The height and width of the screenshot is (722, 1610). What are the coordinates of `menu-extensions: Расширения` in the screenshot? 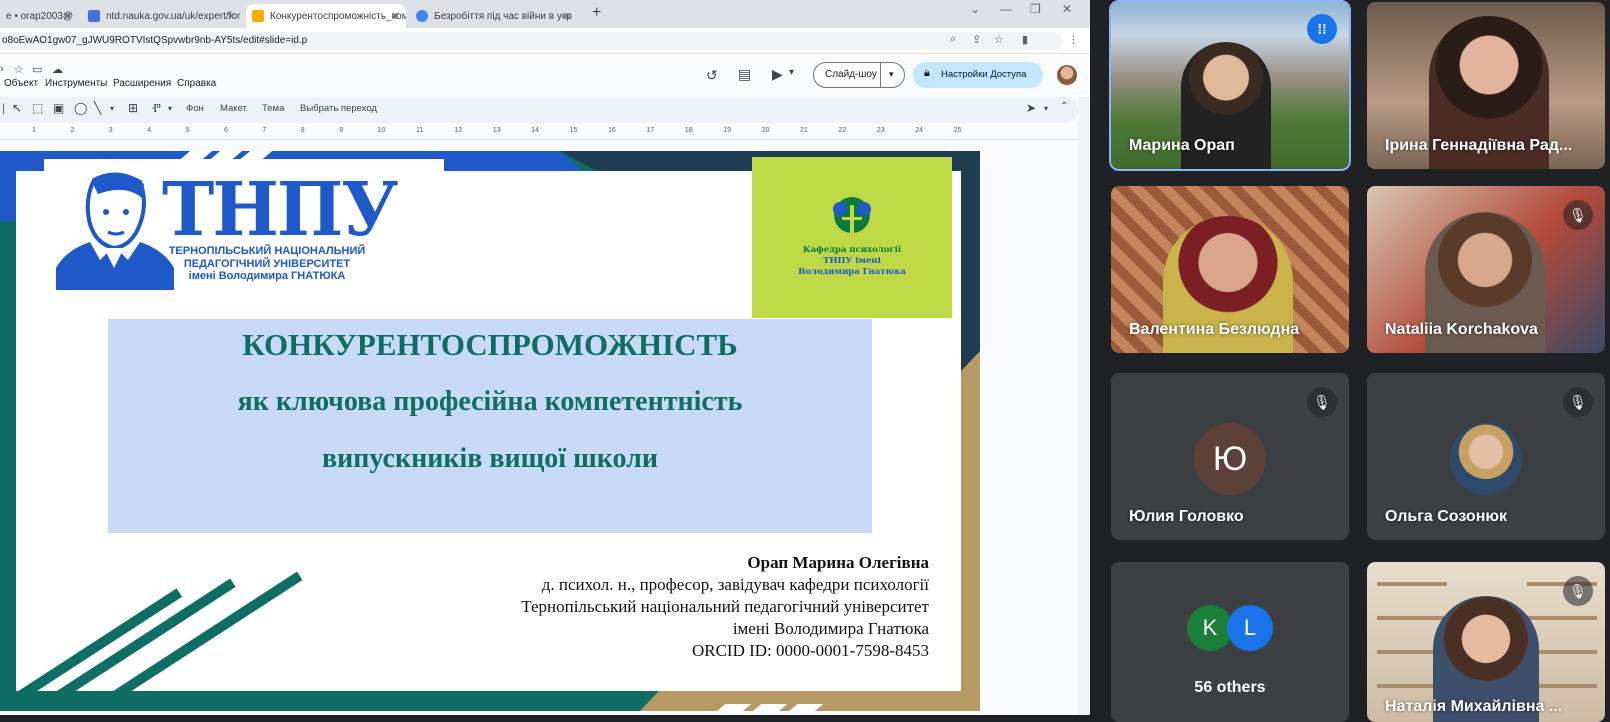 It's located at (142, 83).